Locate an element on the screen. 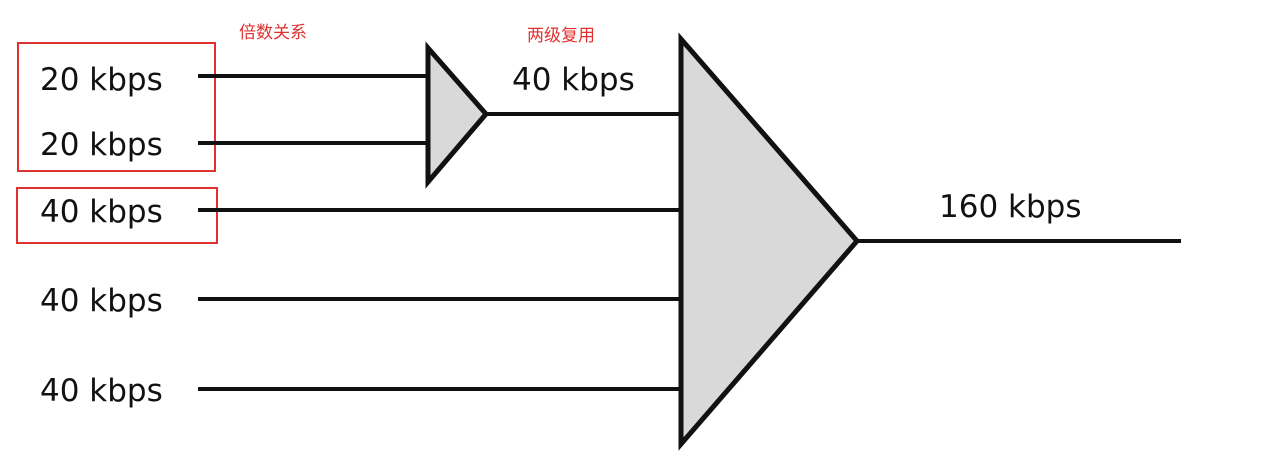 The image size is (1279, 460). intermediate-rate-label: 40 kbps is located at coordinates (573, 80).